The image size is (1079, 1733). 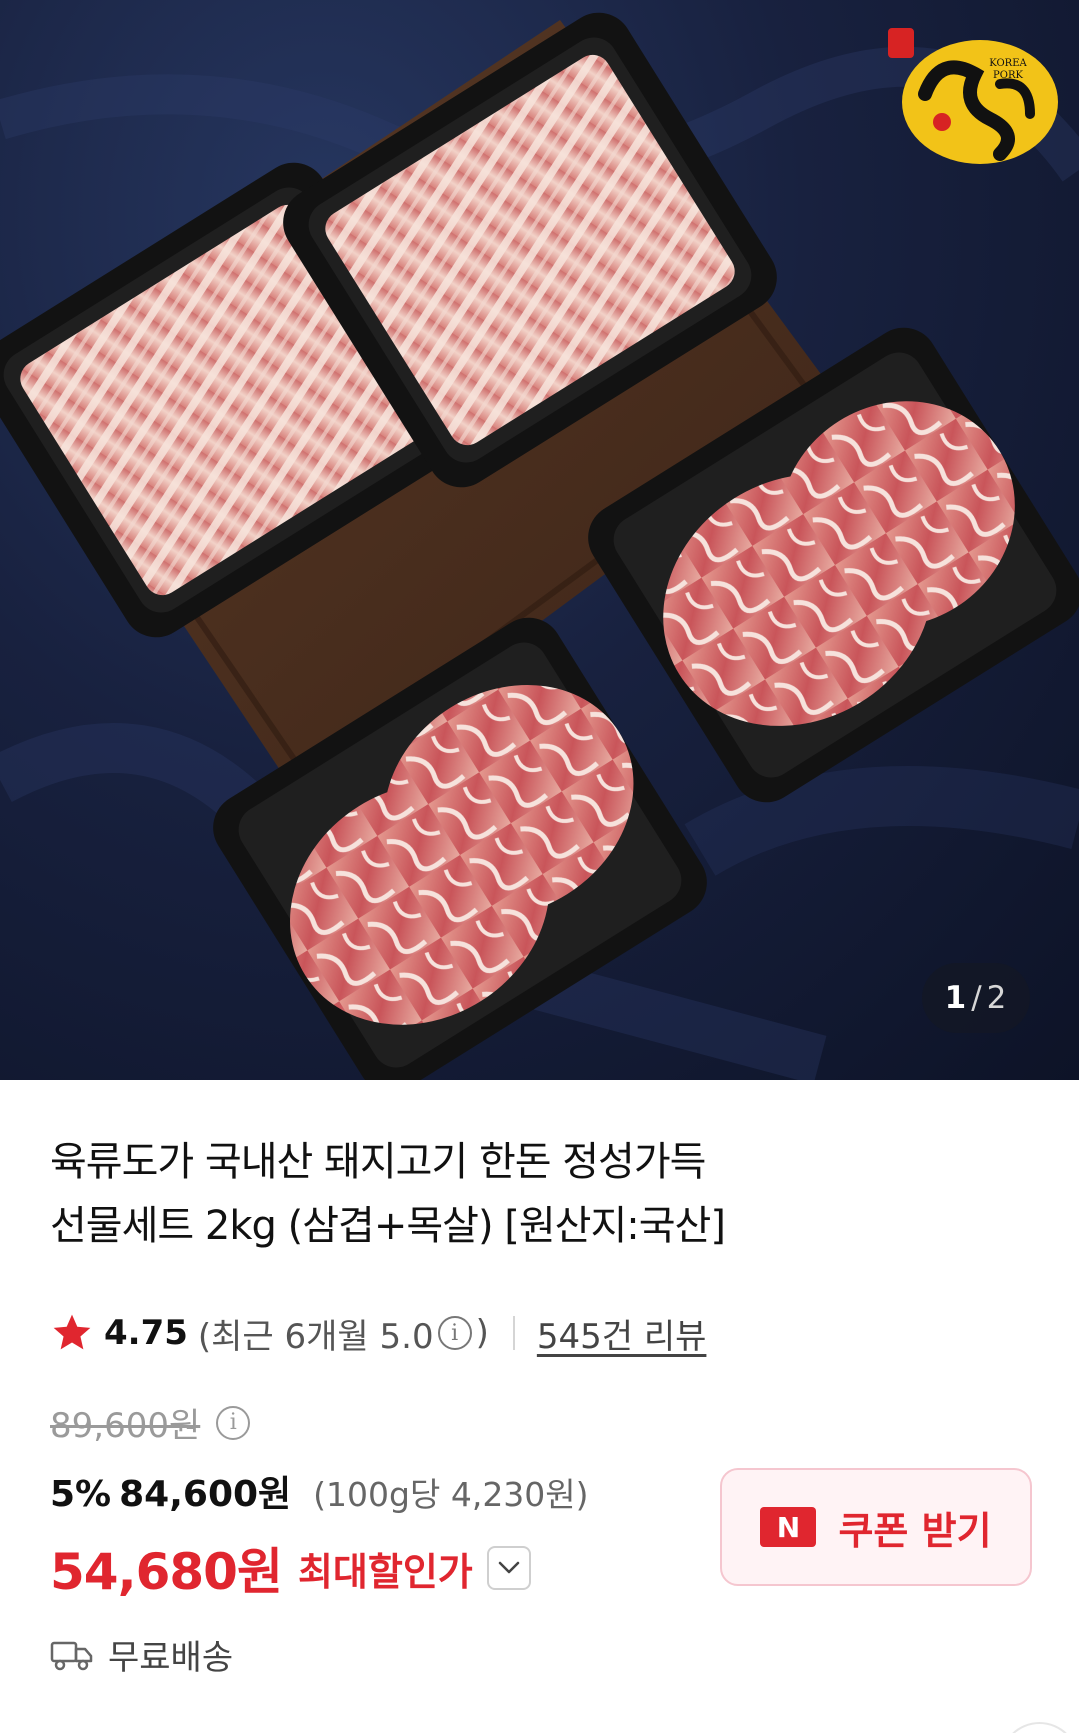 I want to click on current-page: 1, so click(x=956, y=998).